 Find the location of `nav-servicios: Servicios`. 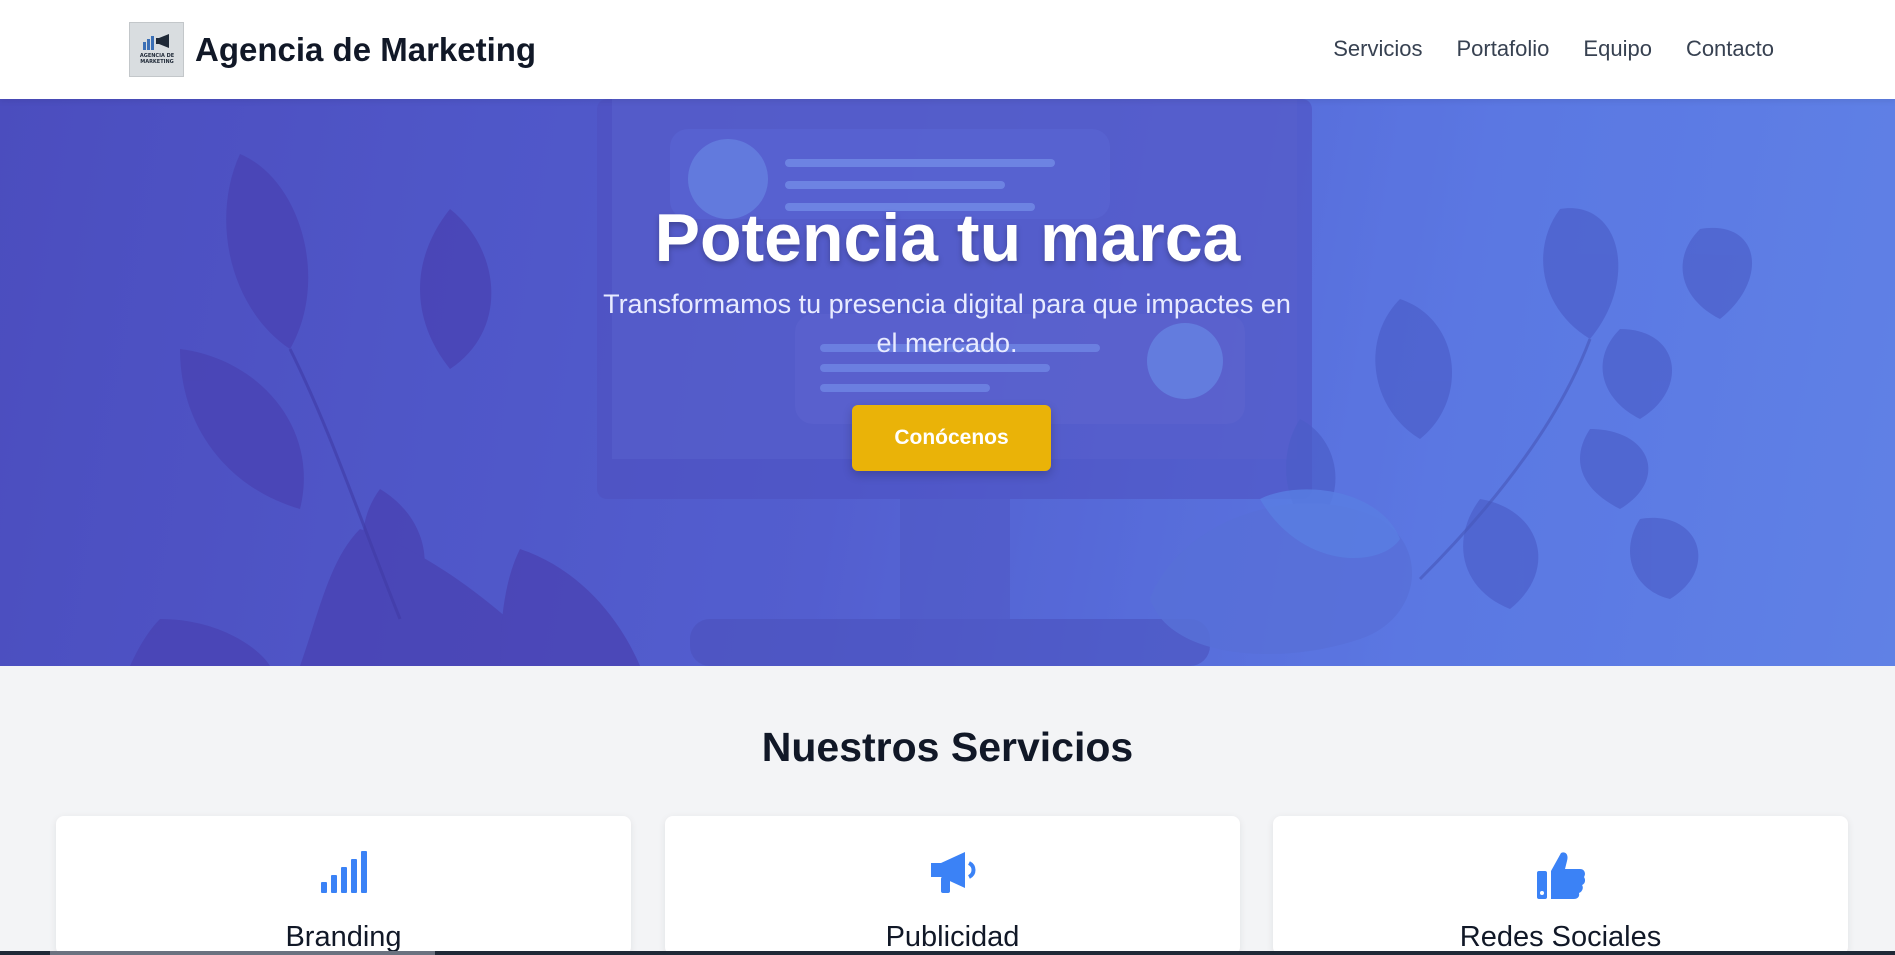

nav-servicios: Servicios is located at coordinates (1377, 49).